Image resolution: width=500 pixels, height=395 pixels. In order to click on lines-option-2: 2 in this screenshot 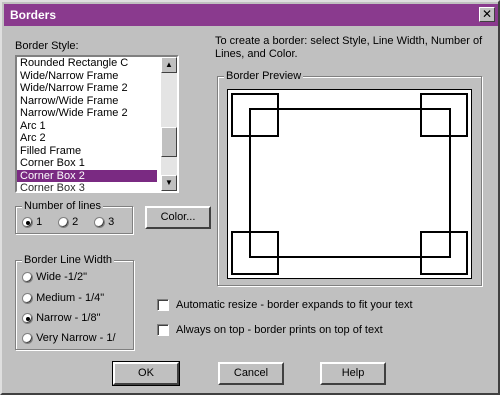, I will do `click(68, 222)`.